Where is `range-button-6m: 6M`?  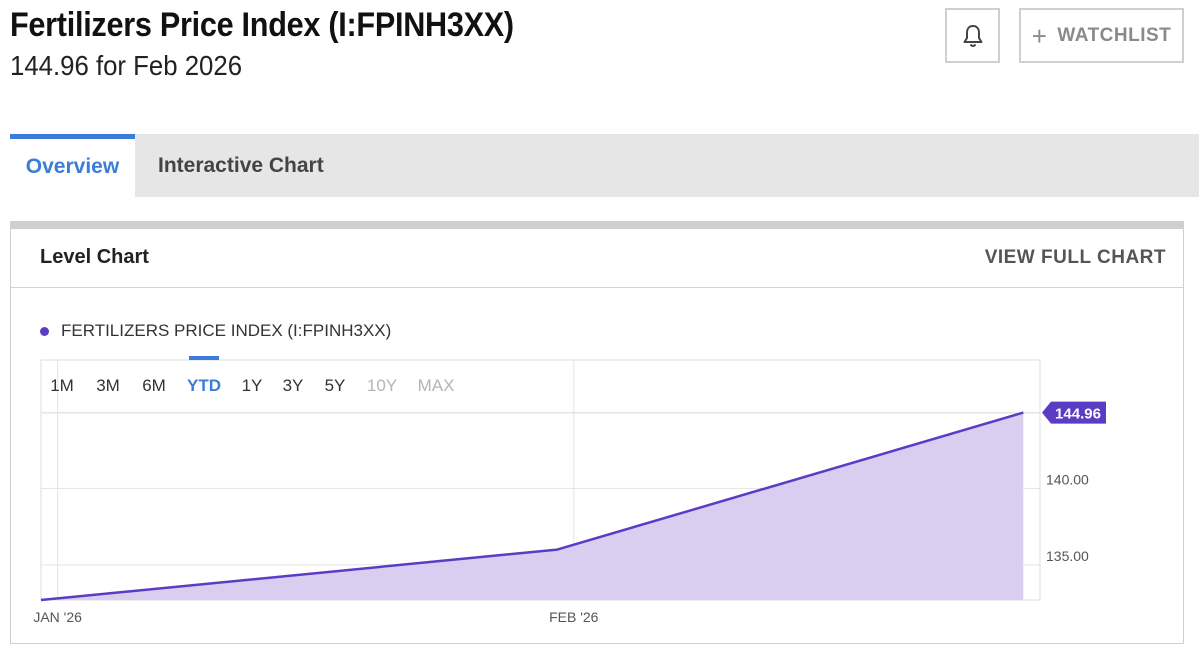
range-button-6m: 6M is located at coordinates (154, 385).